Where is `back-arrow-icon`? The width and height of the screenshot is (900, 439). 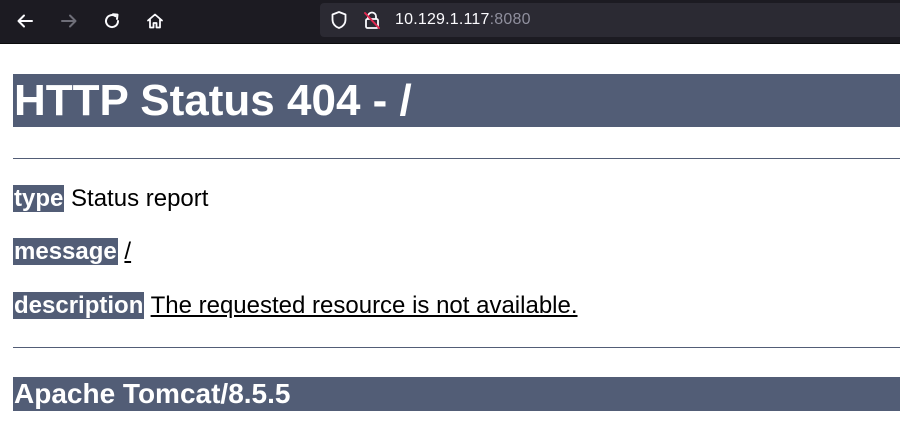
back-arrow-icon is located at coordinates (25, 21).